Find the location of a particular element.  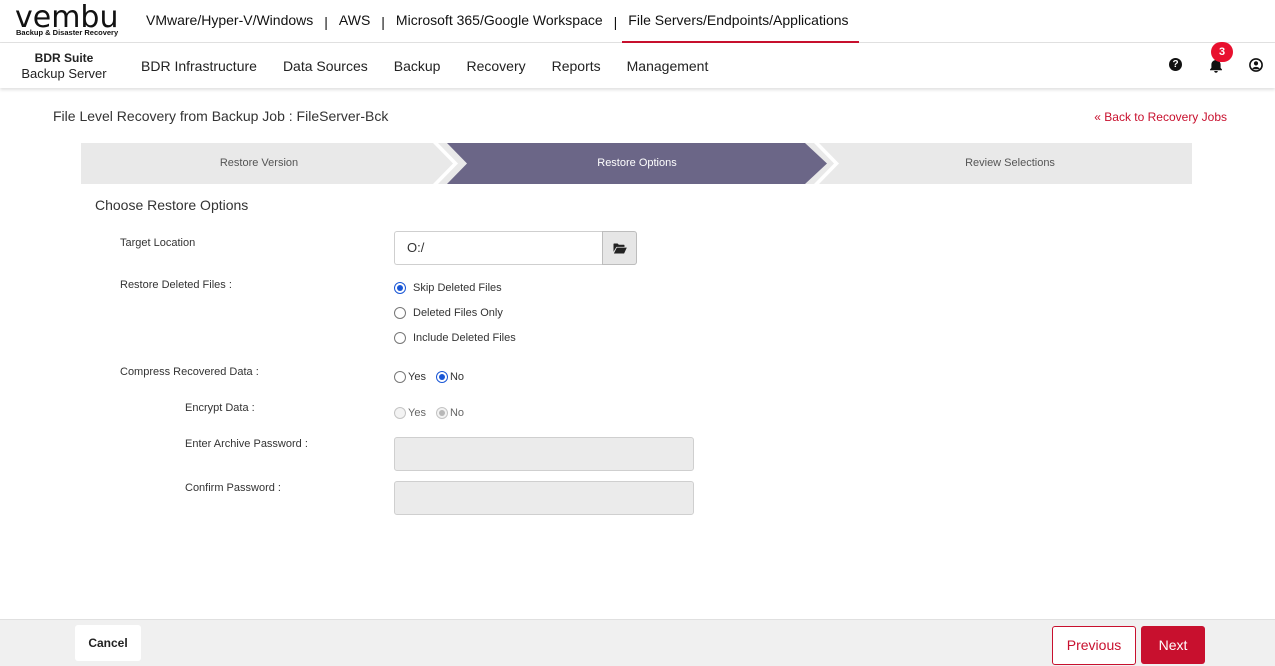

product-brand: BDR Suite Backup Server is located at coordinates (64, 66).